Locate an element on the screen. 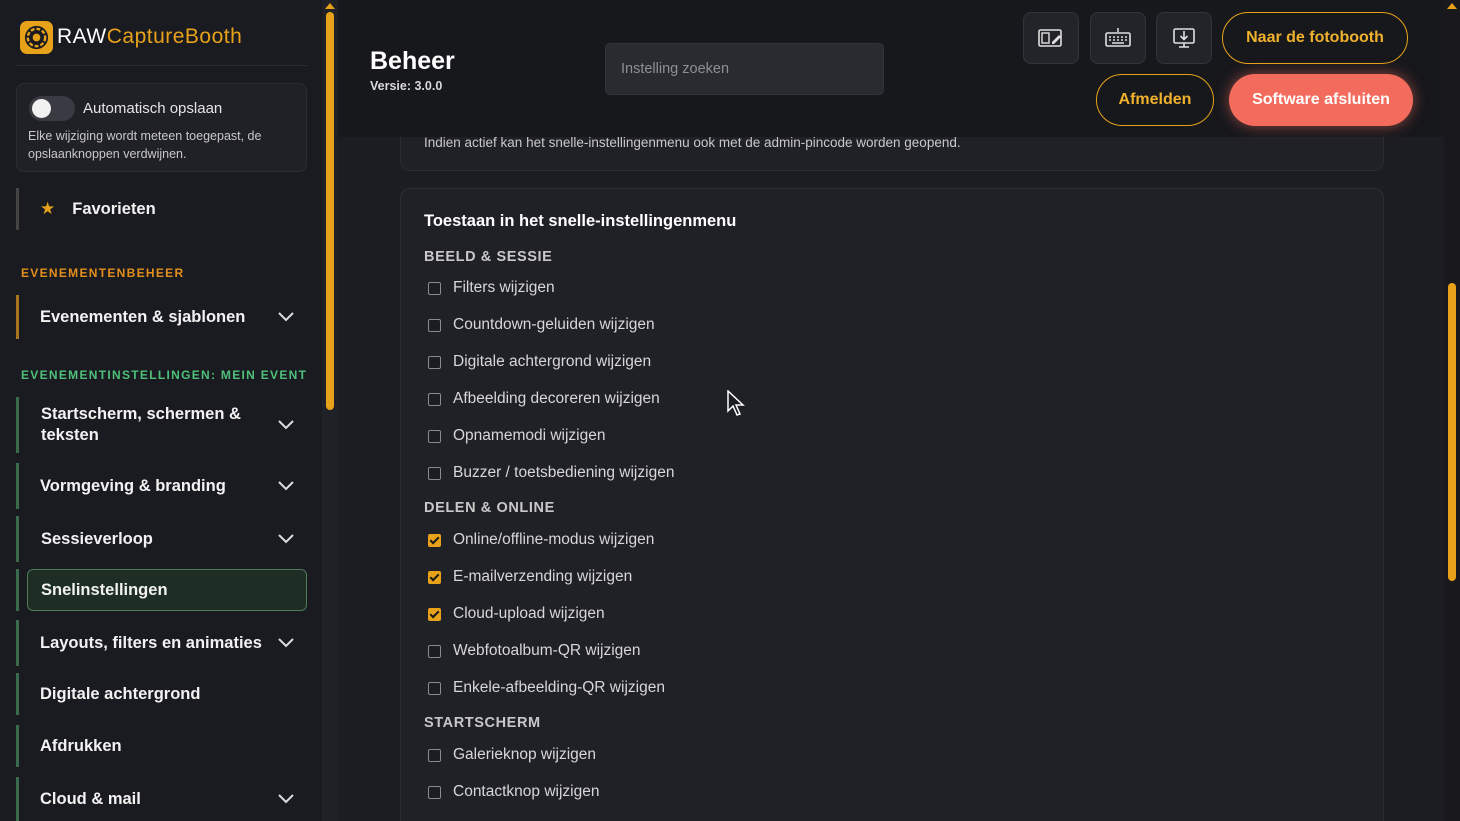  sidebar-item-cloud-mail: Cloud & mail is located at coordinates (161, 799).